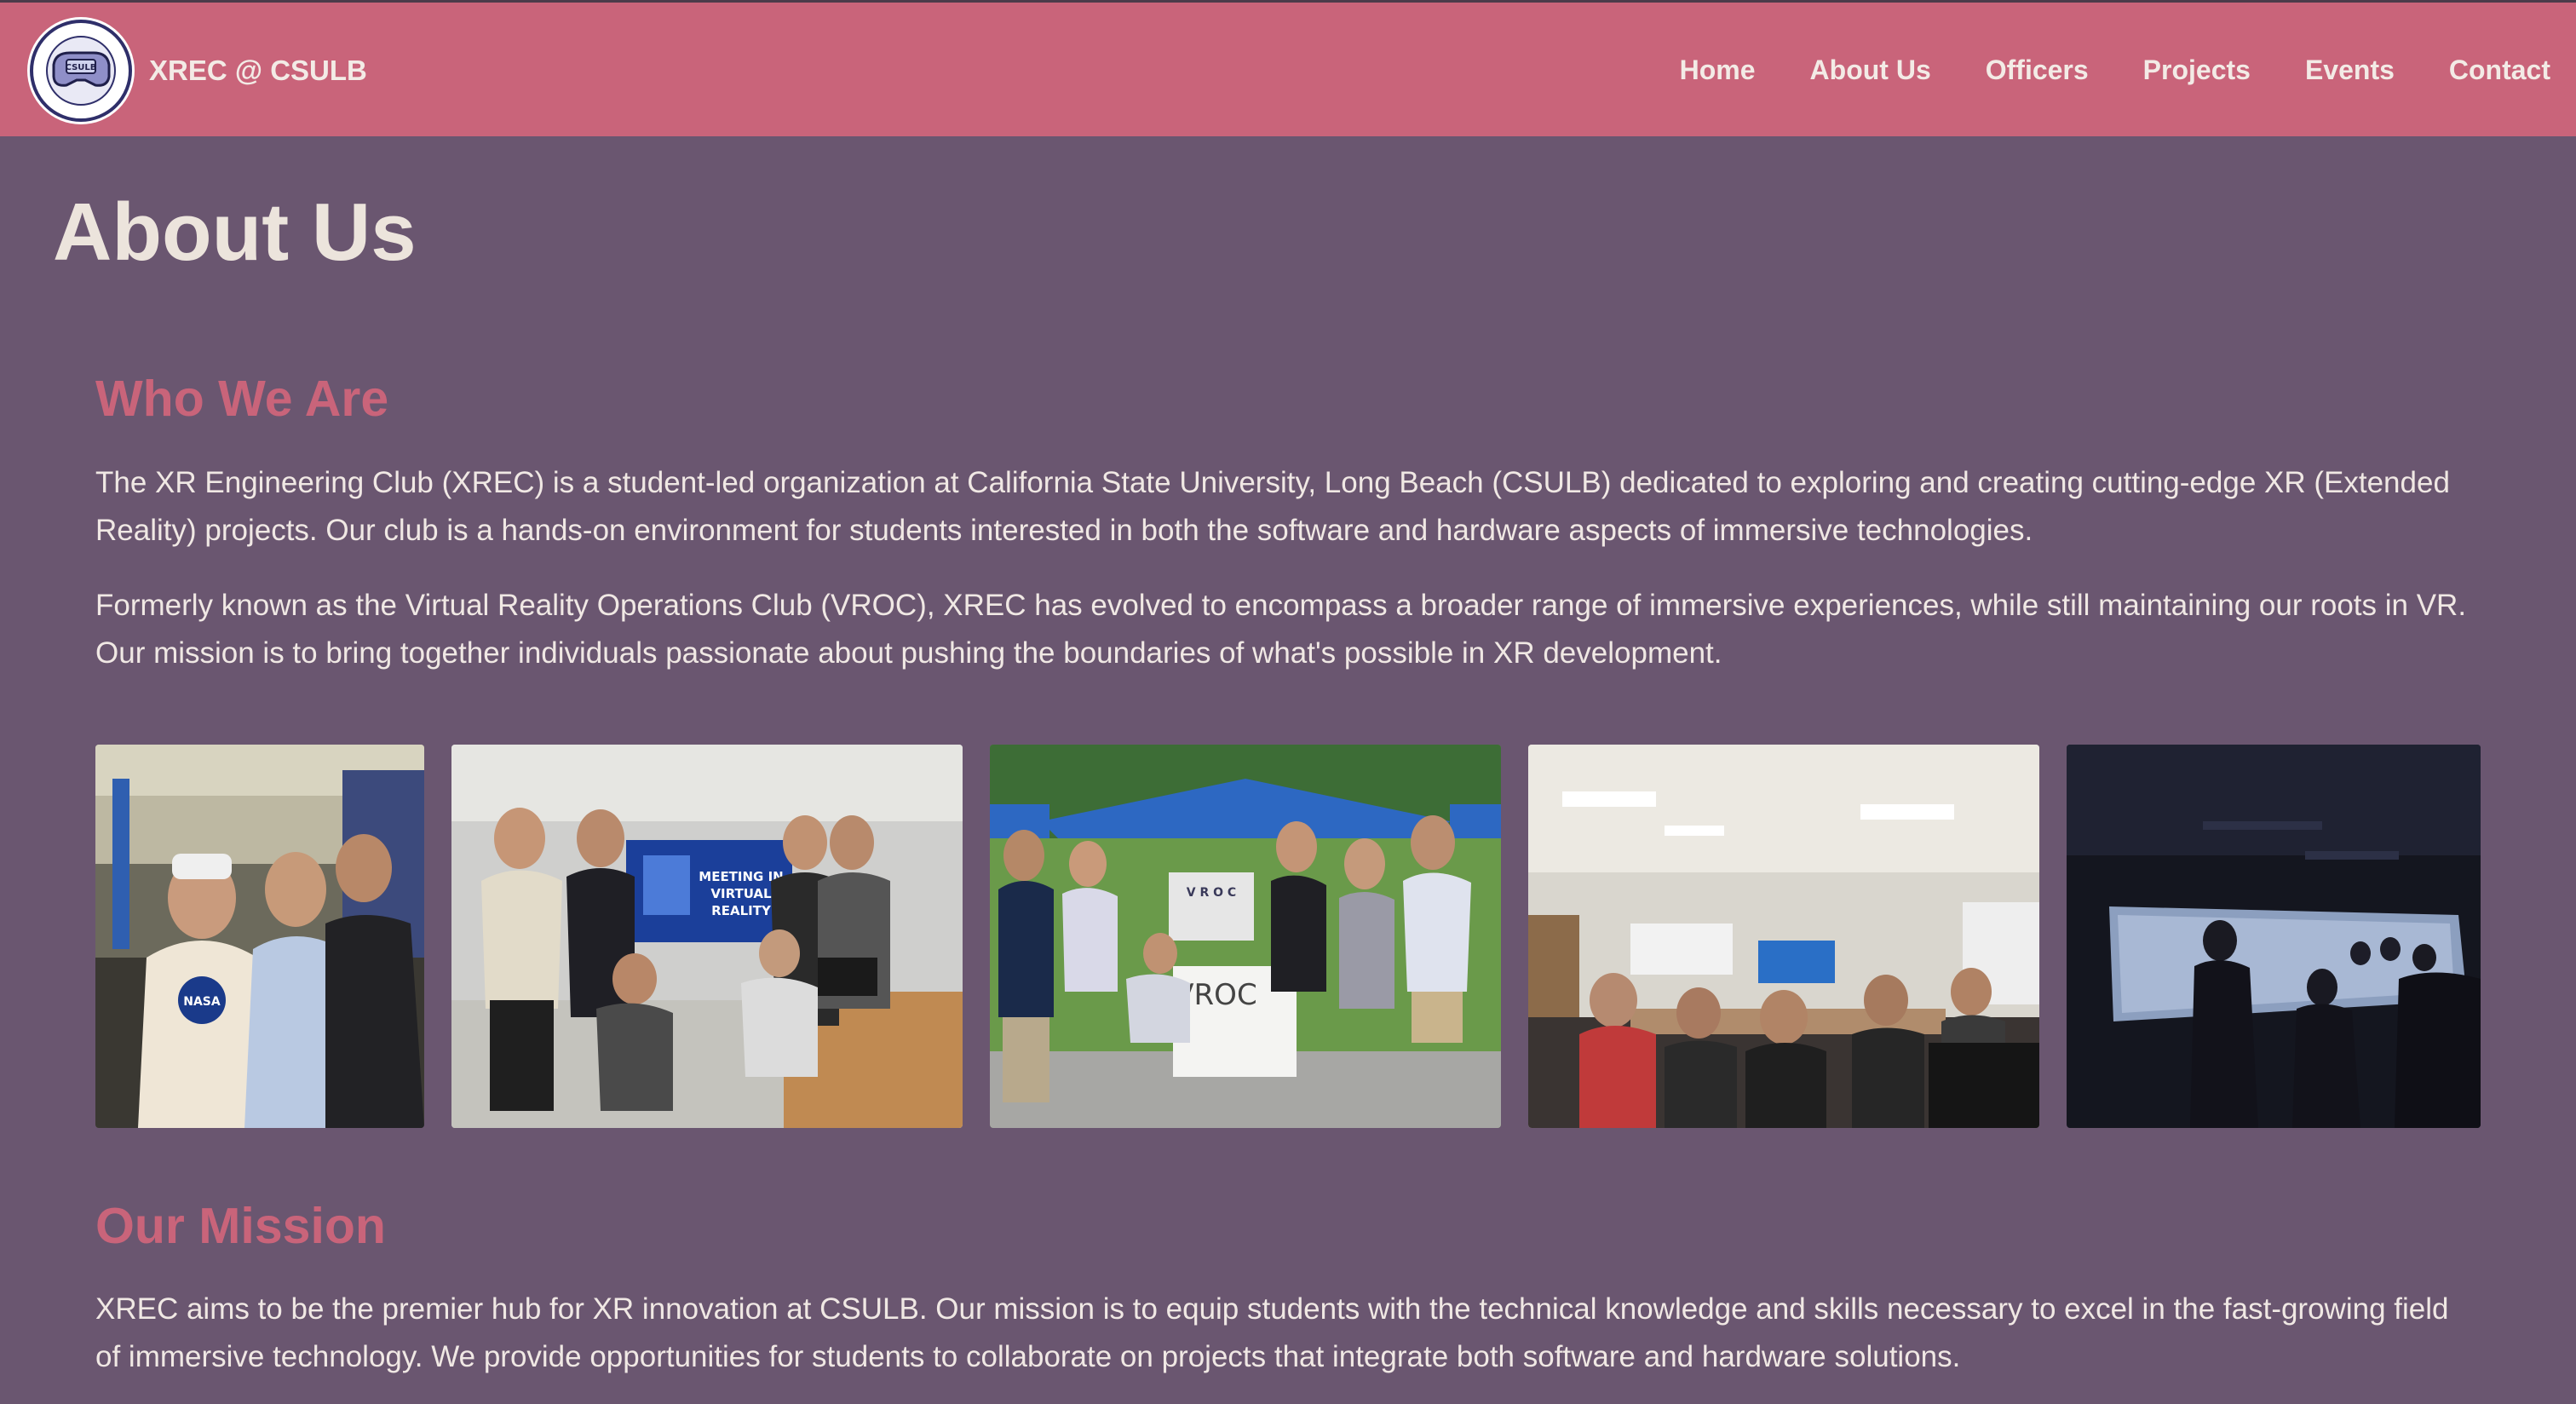  I want to click on photo-dark-projection-room, so click(2274, 936).